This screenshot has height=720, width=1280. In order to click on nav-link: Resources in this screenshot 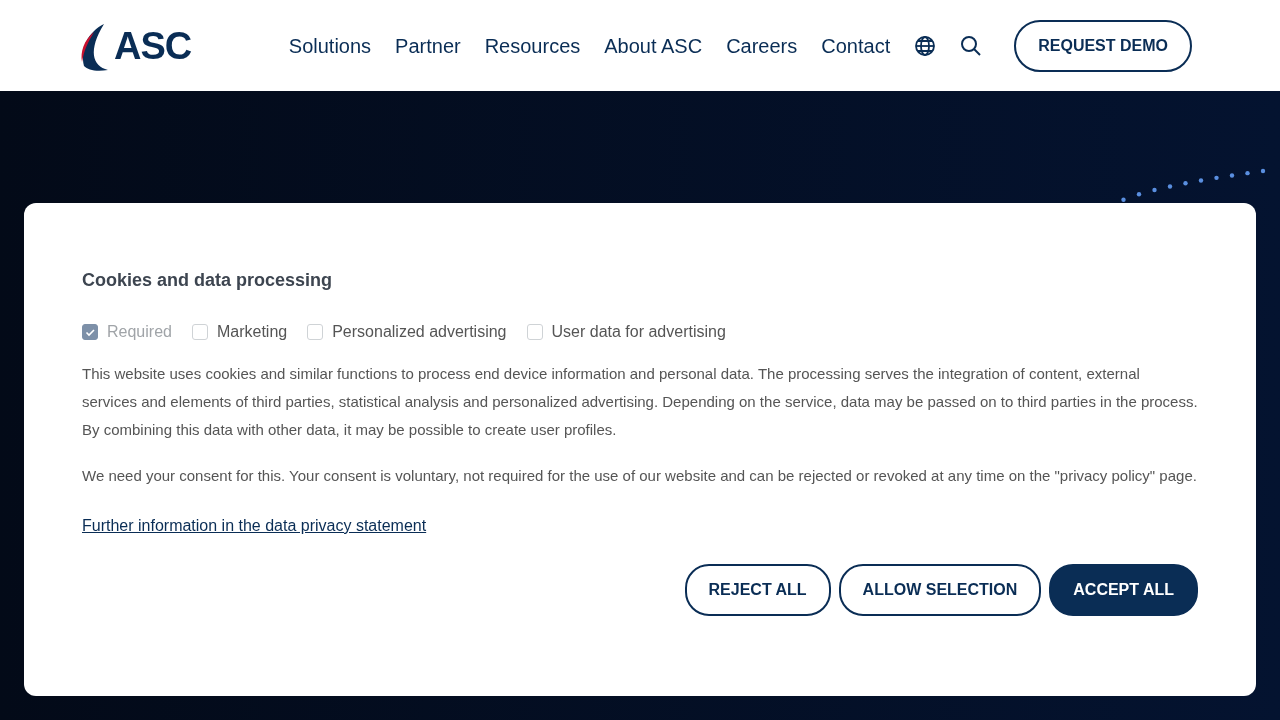, I will do `click(532, 45)`.